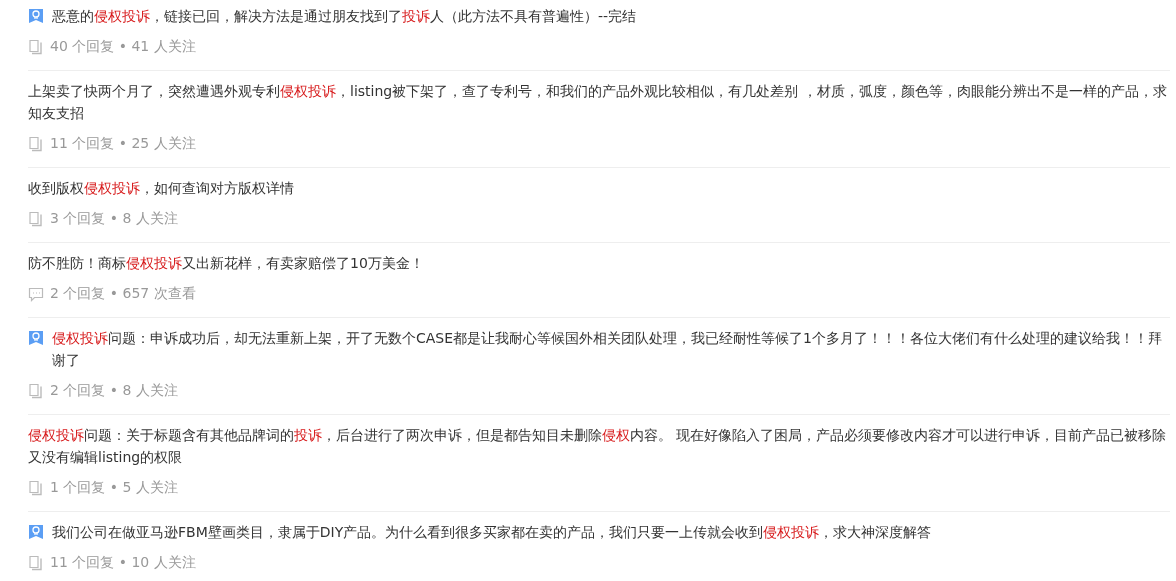 The image size is (1176, 581). Describe the element at coordinates (611, 349) in the screenshot. I see `question-title: 侵权投诉问题：申诉成功后，却无法重新上架，开了无数个CASE都是让我耐心等候国外相关团队处理，我已经耐性等候了1个多月了！！！各位大佬们有什么处理的建议给我！！拜谢了` at that location.